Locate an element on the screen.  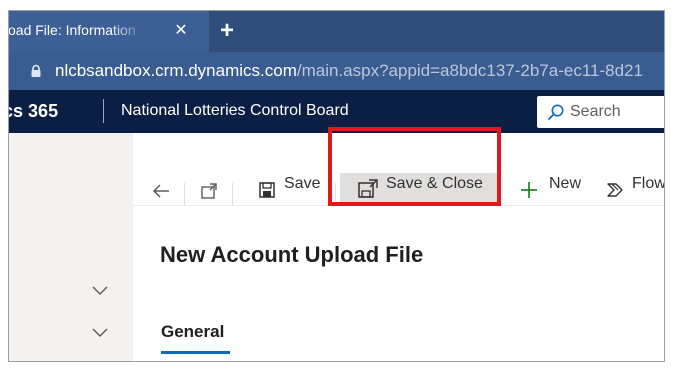
flow-button: Flow is located at coordinates (632, 169).